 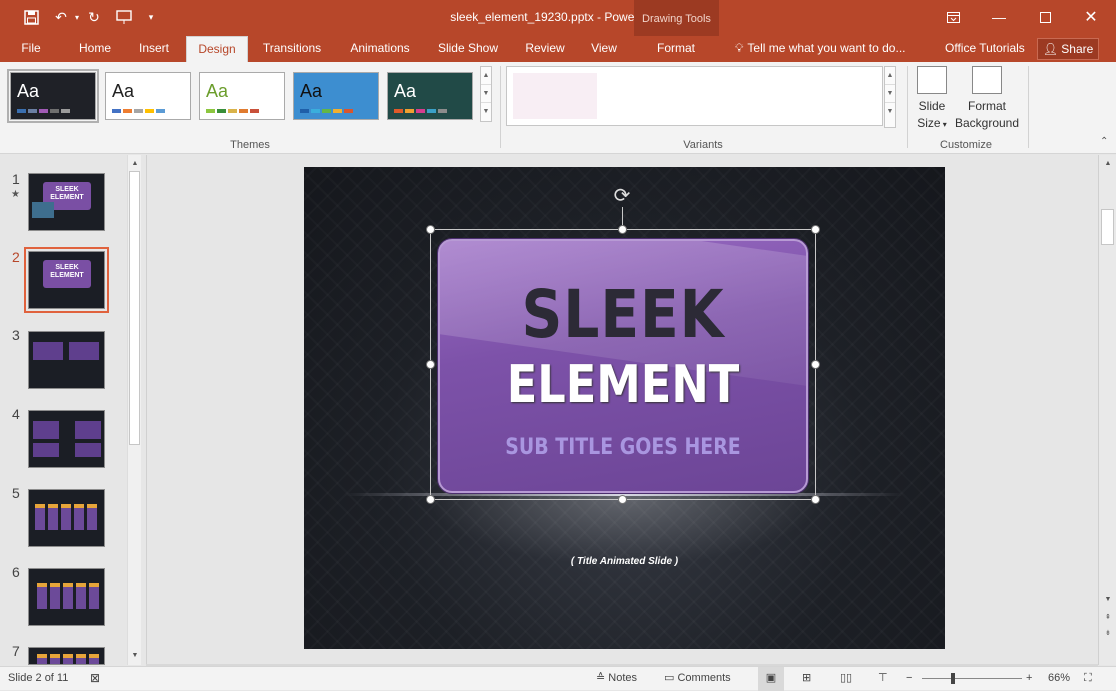 What do you see at coordinates (148, 96) in the screenshot?
I see `theme-thumbnail-2: Aa` at bounding box center [148, 96].